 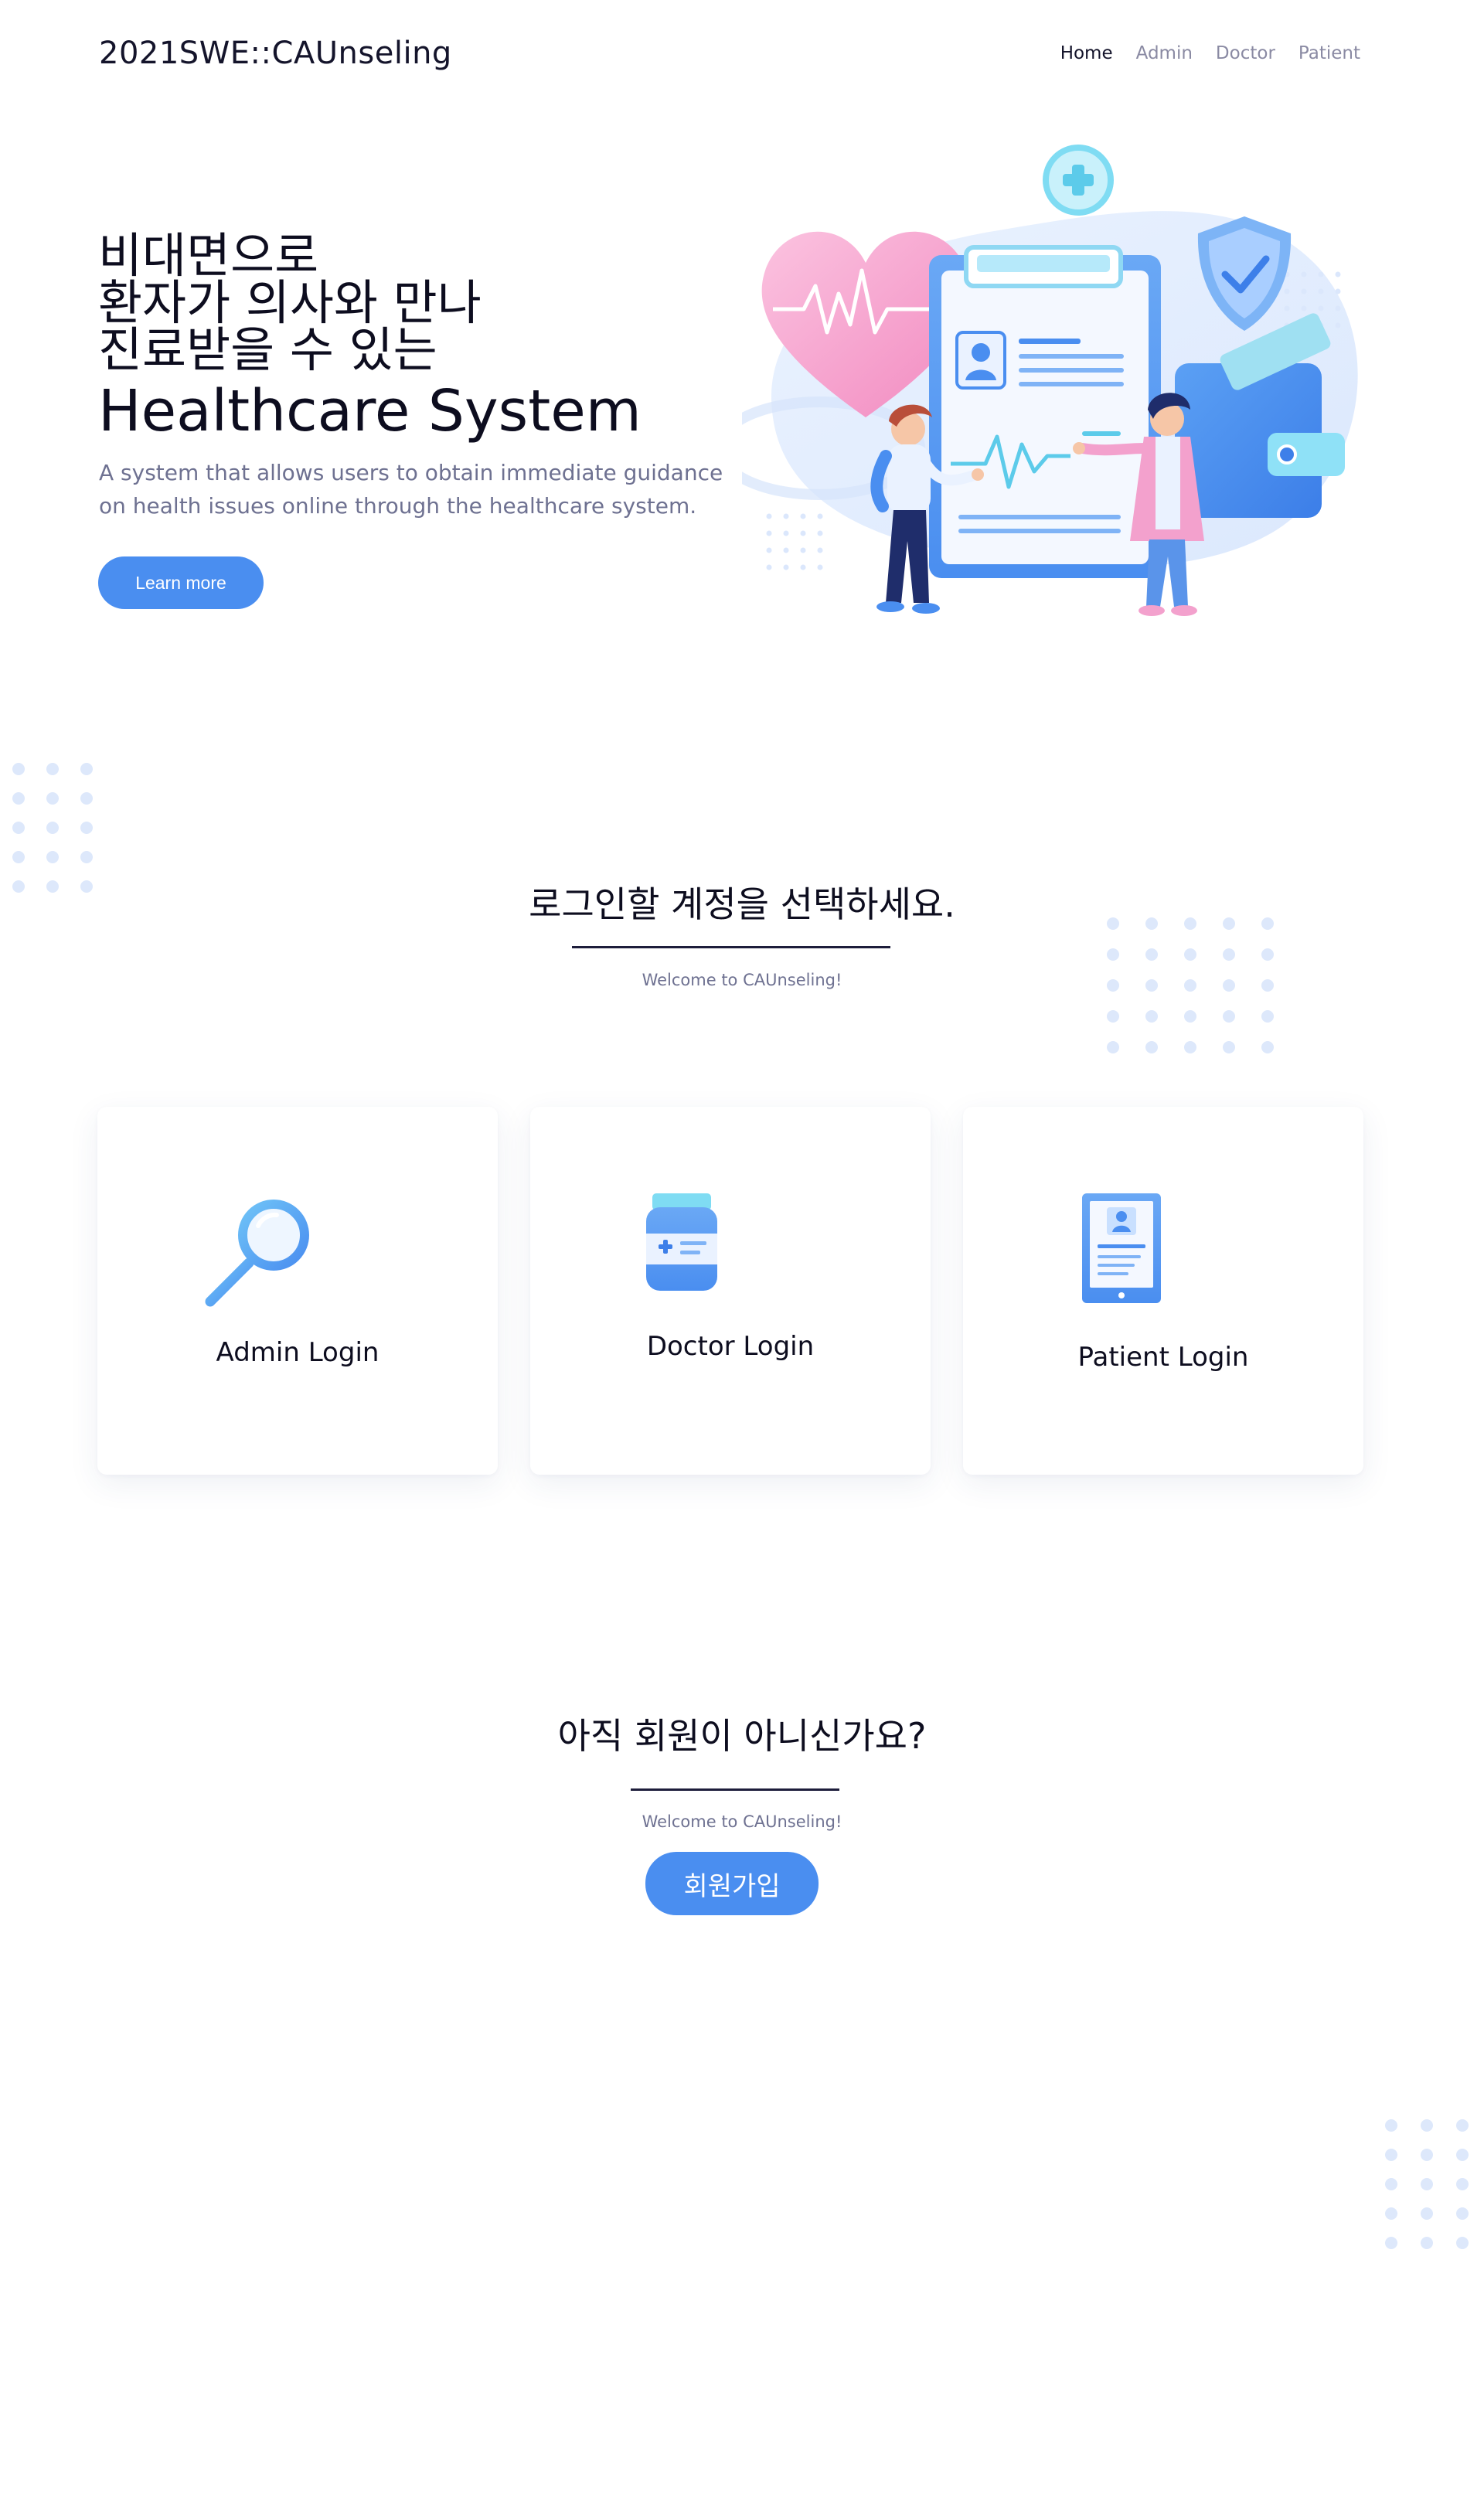 What do you see at coordinates (742, 1736) in the screenshot?
I see `signup-section-title: 아직 회원이 아니신가요?` at bounding box center [742, 1736].